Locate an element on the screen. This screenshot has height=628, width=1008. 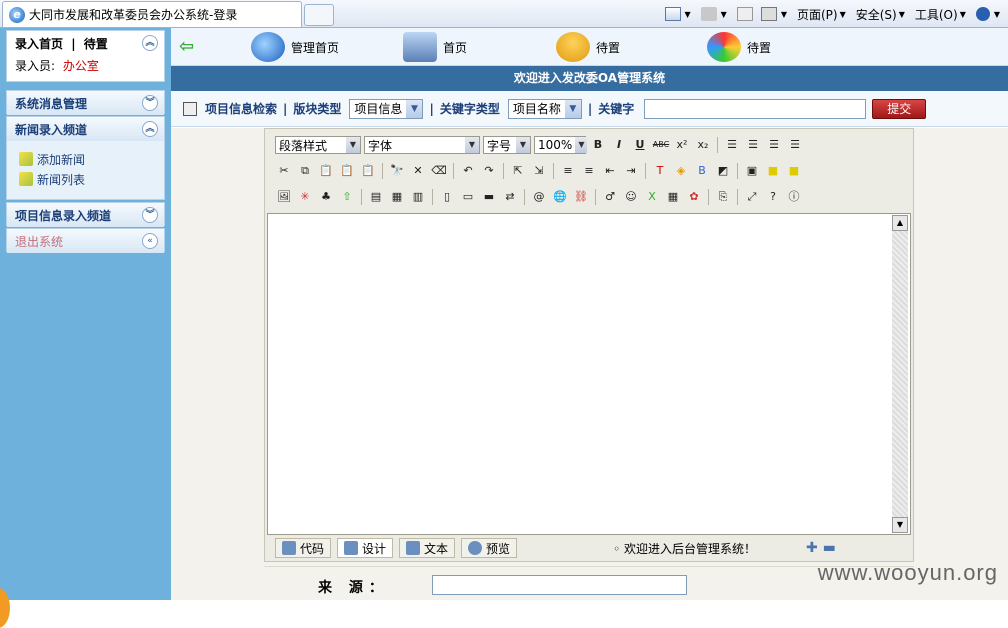
paragraph-style-select: 段落样式▼ is located at coordinates (318, 145).